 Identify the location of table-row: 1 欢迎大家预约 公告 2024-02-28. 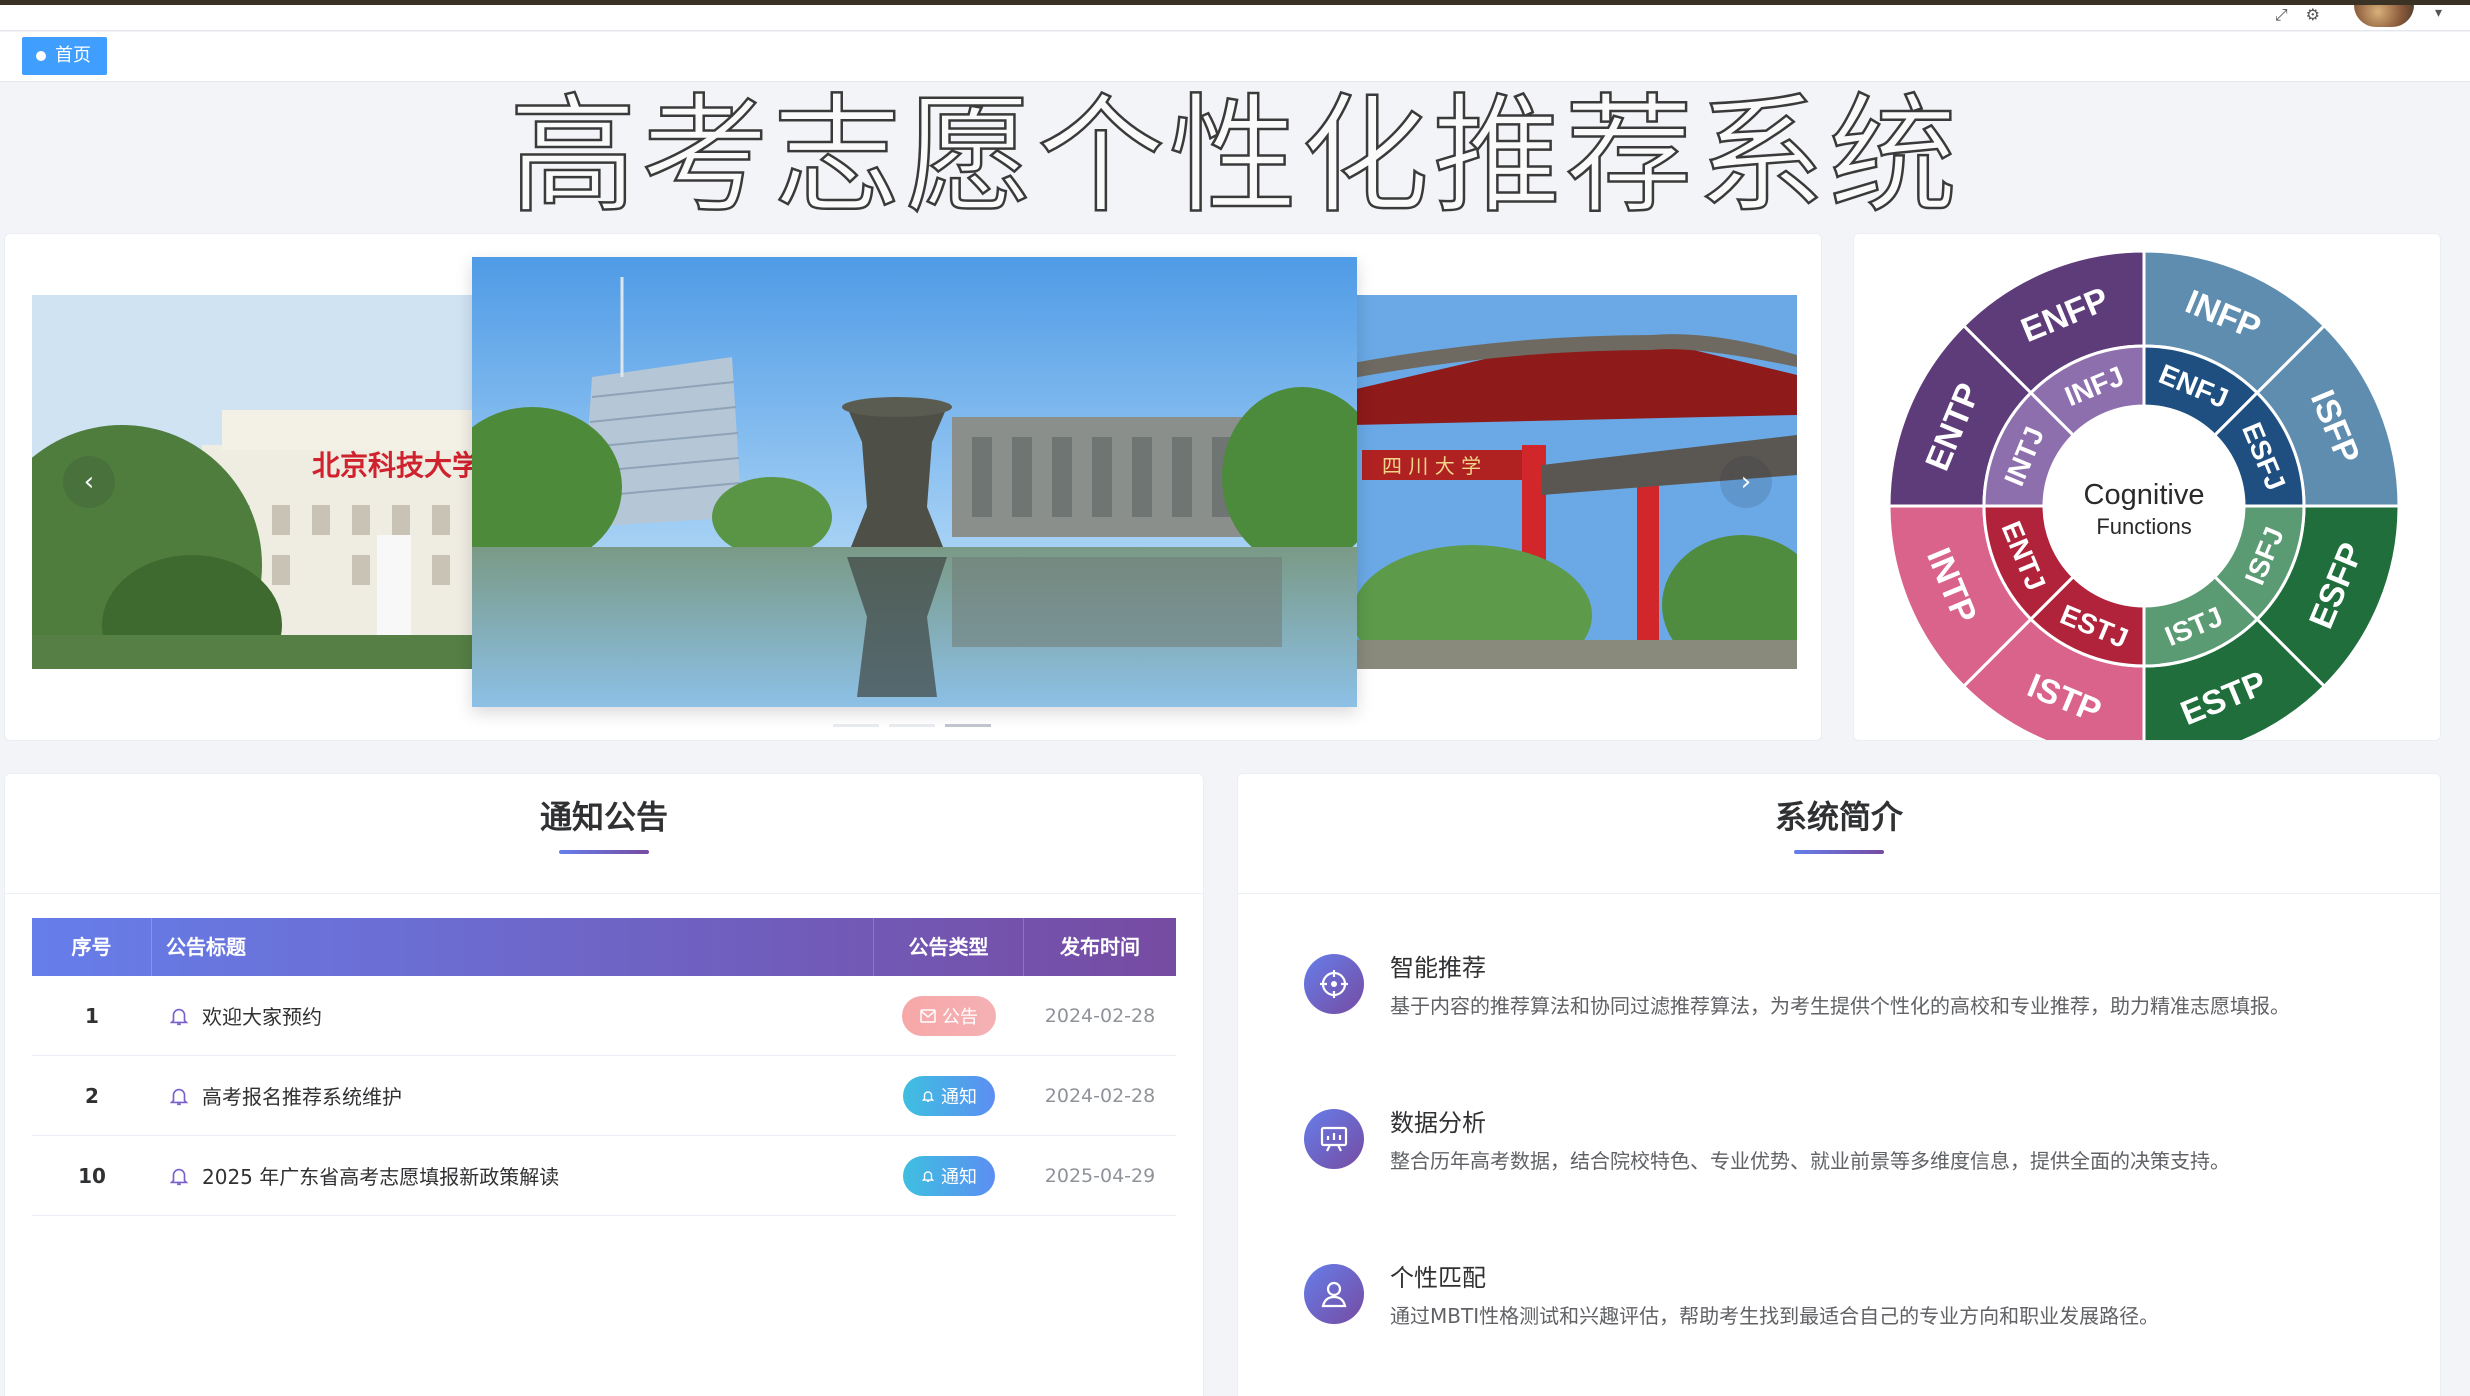
(604, 1016).